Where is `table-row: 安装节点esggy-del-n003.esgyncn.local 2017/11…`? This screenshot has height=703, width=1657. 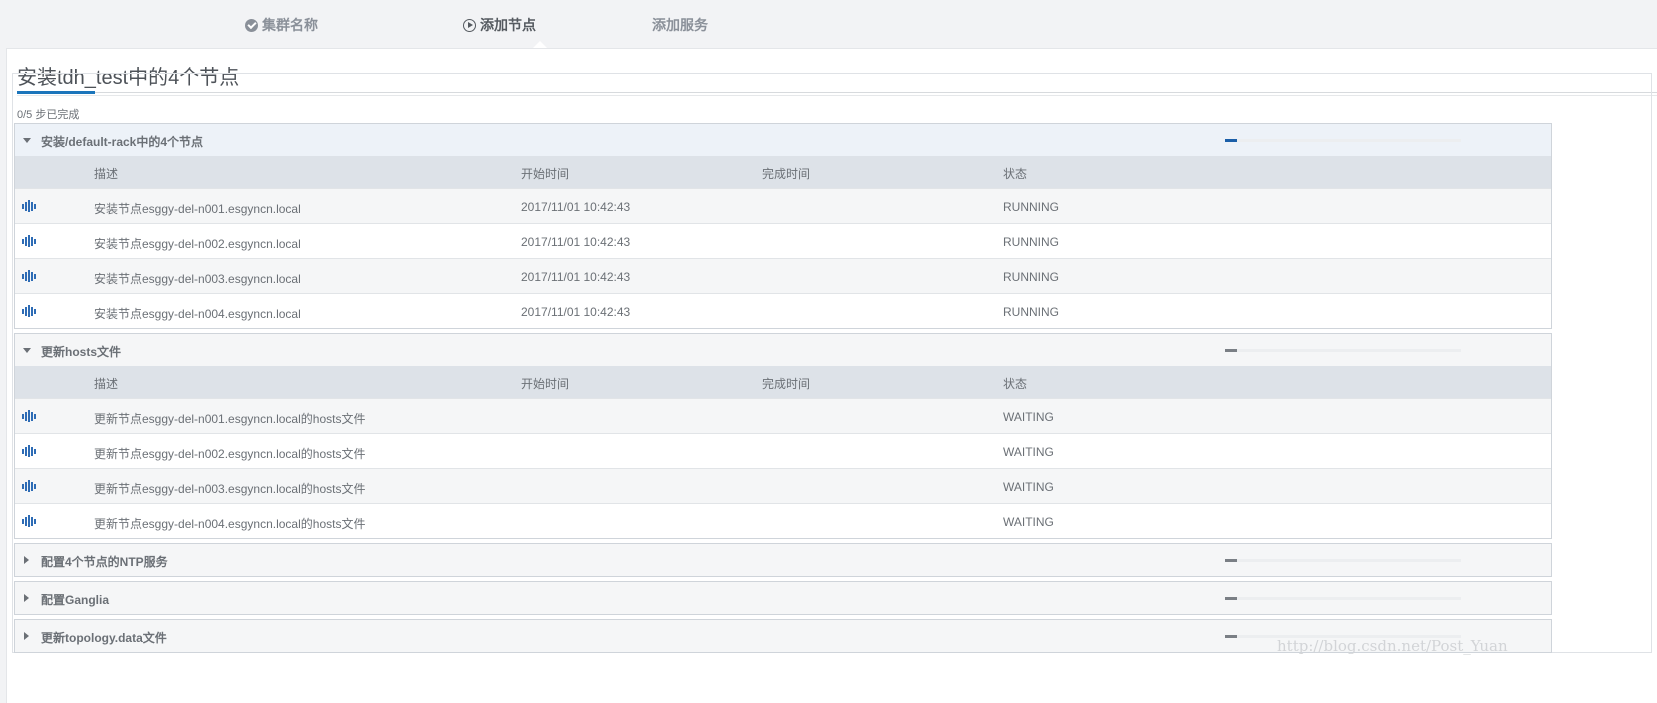
table-row: 安装节点esggy-del-n003.esgyncn.local 2017/11… is located at coordinates (783, 275).